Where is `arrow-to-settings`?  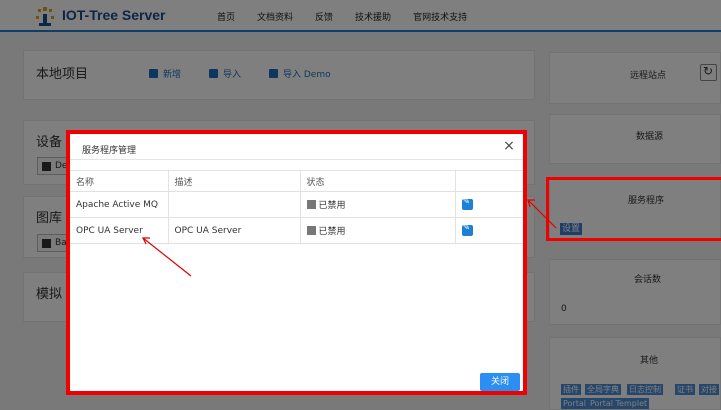
arrow-to-settings is located at coordinates (542, 214).